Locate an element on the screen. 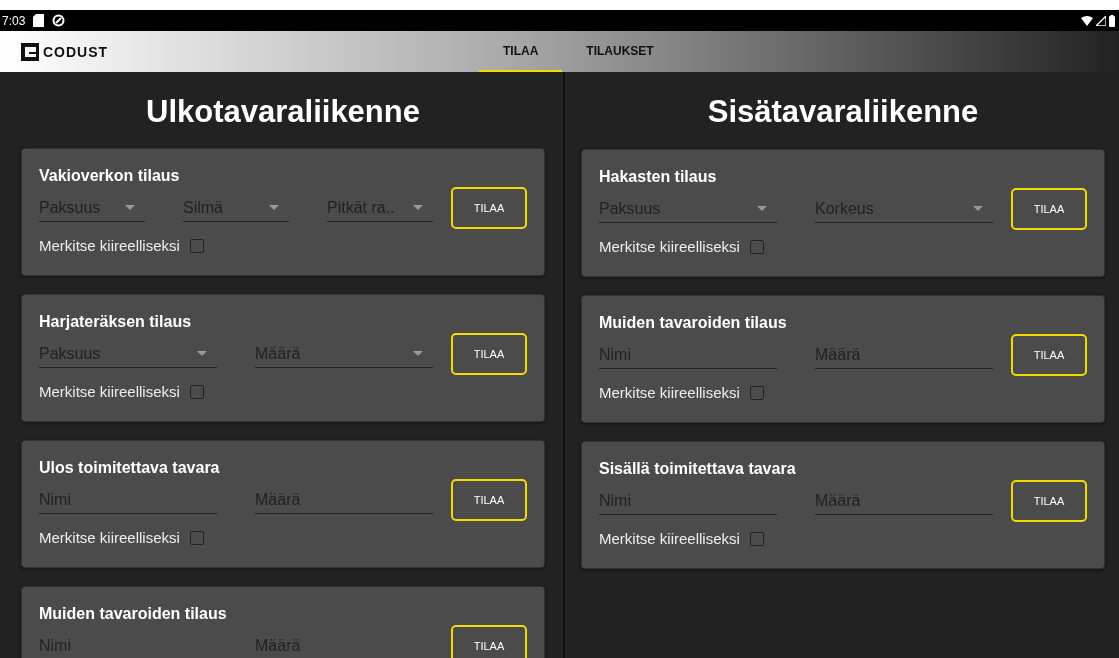  column-heading: Ulkotavaraliikenne is located at coordinates (283, 112).